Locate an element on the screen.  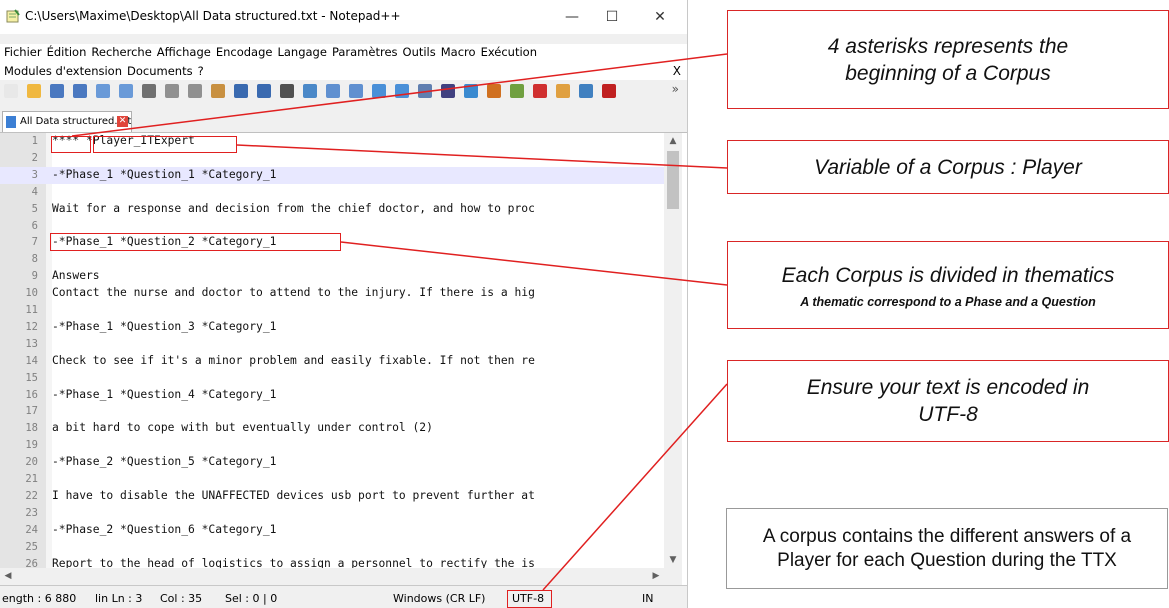
editor-line: 11 is located at coordinates (332, 310).